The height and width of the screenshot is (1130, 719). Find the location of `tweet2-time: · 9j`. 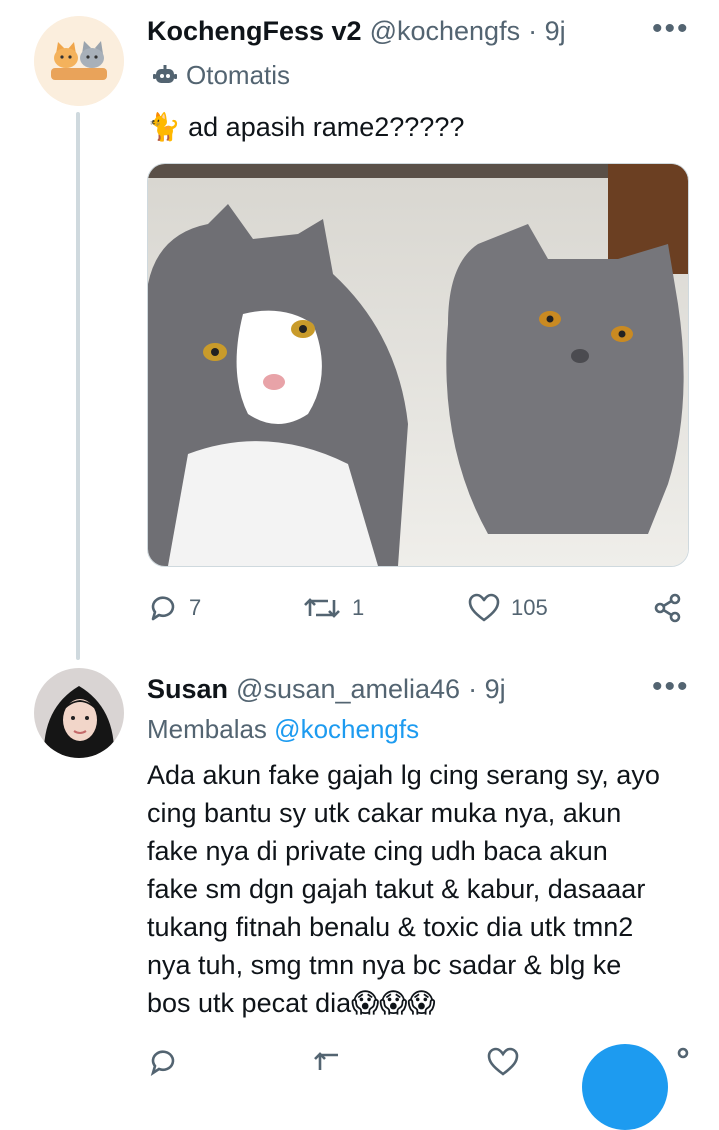

tweet2-time: · 9j is located at coordinates (487, 689).